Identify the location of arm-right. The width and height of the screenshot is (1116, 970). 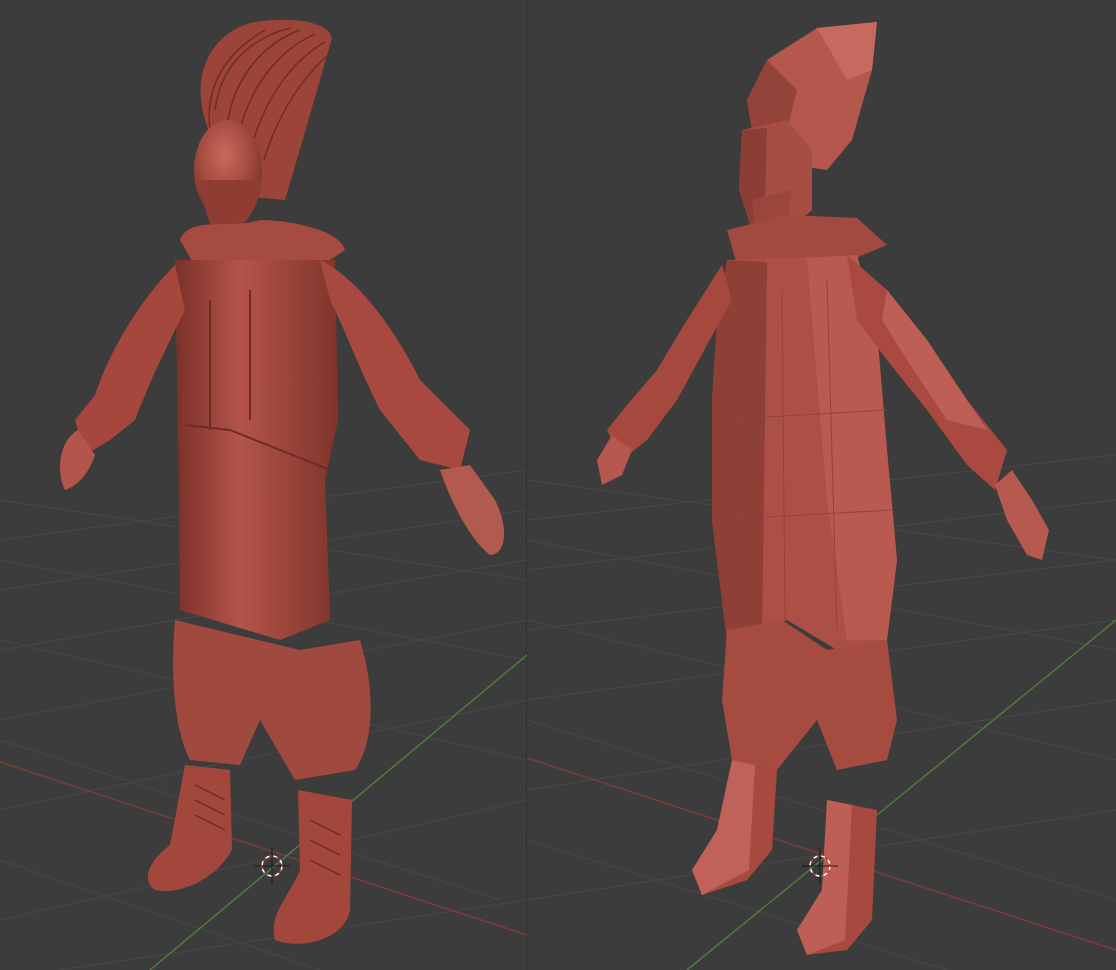
(395, 365).